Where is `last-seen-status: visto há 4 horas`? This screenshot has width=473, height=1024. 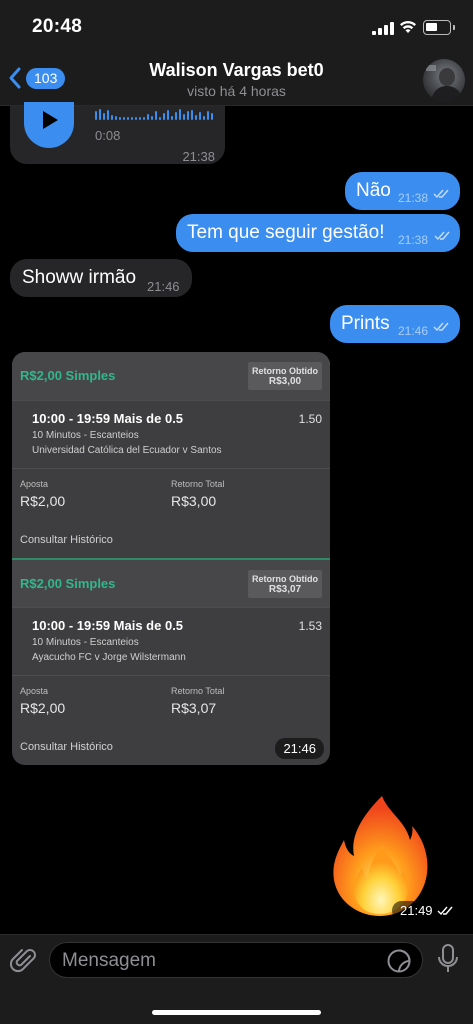 last-seen-status: visto há 4 horas is located at coordinates (236, 91).